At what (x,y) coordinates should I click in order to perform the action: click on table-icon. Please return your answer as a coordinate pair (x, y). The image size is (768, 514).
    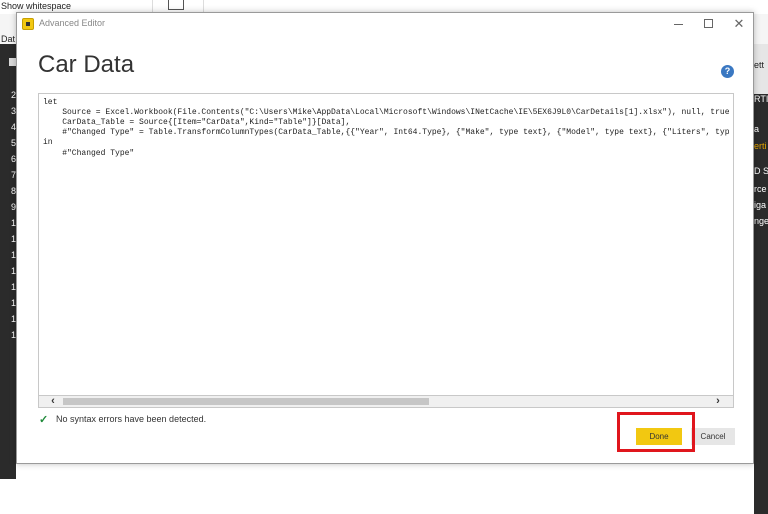
    Looking at the image, I should click on (12, 62).